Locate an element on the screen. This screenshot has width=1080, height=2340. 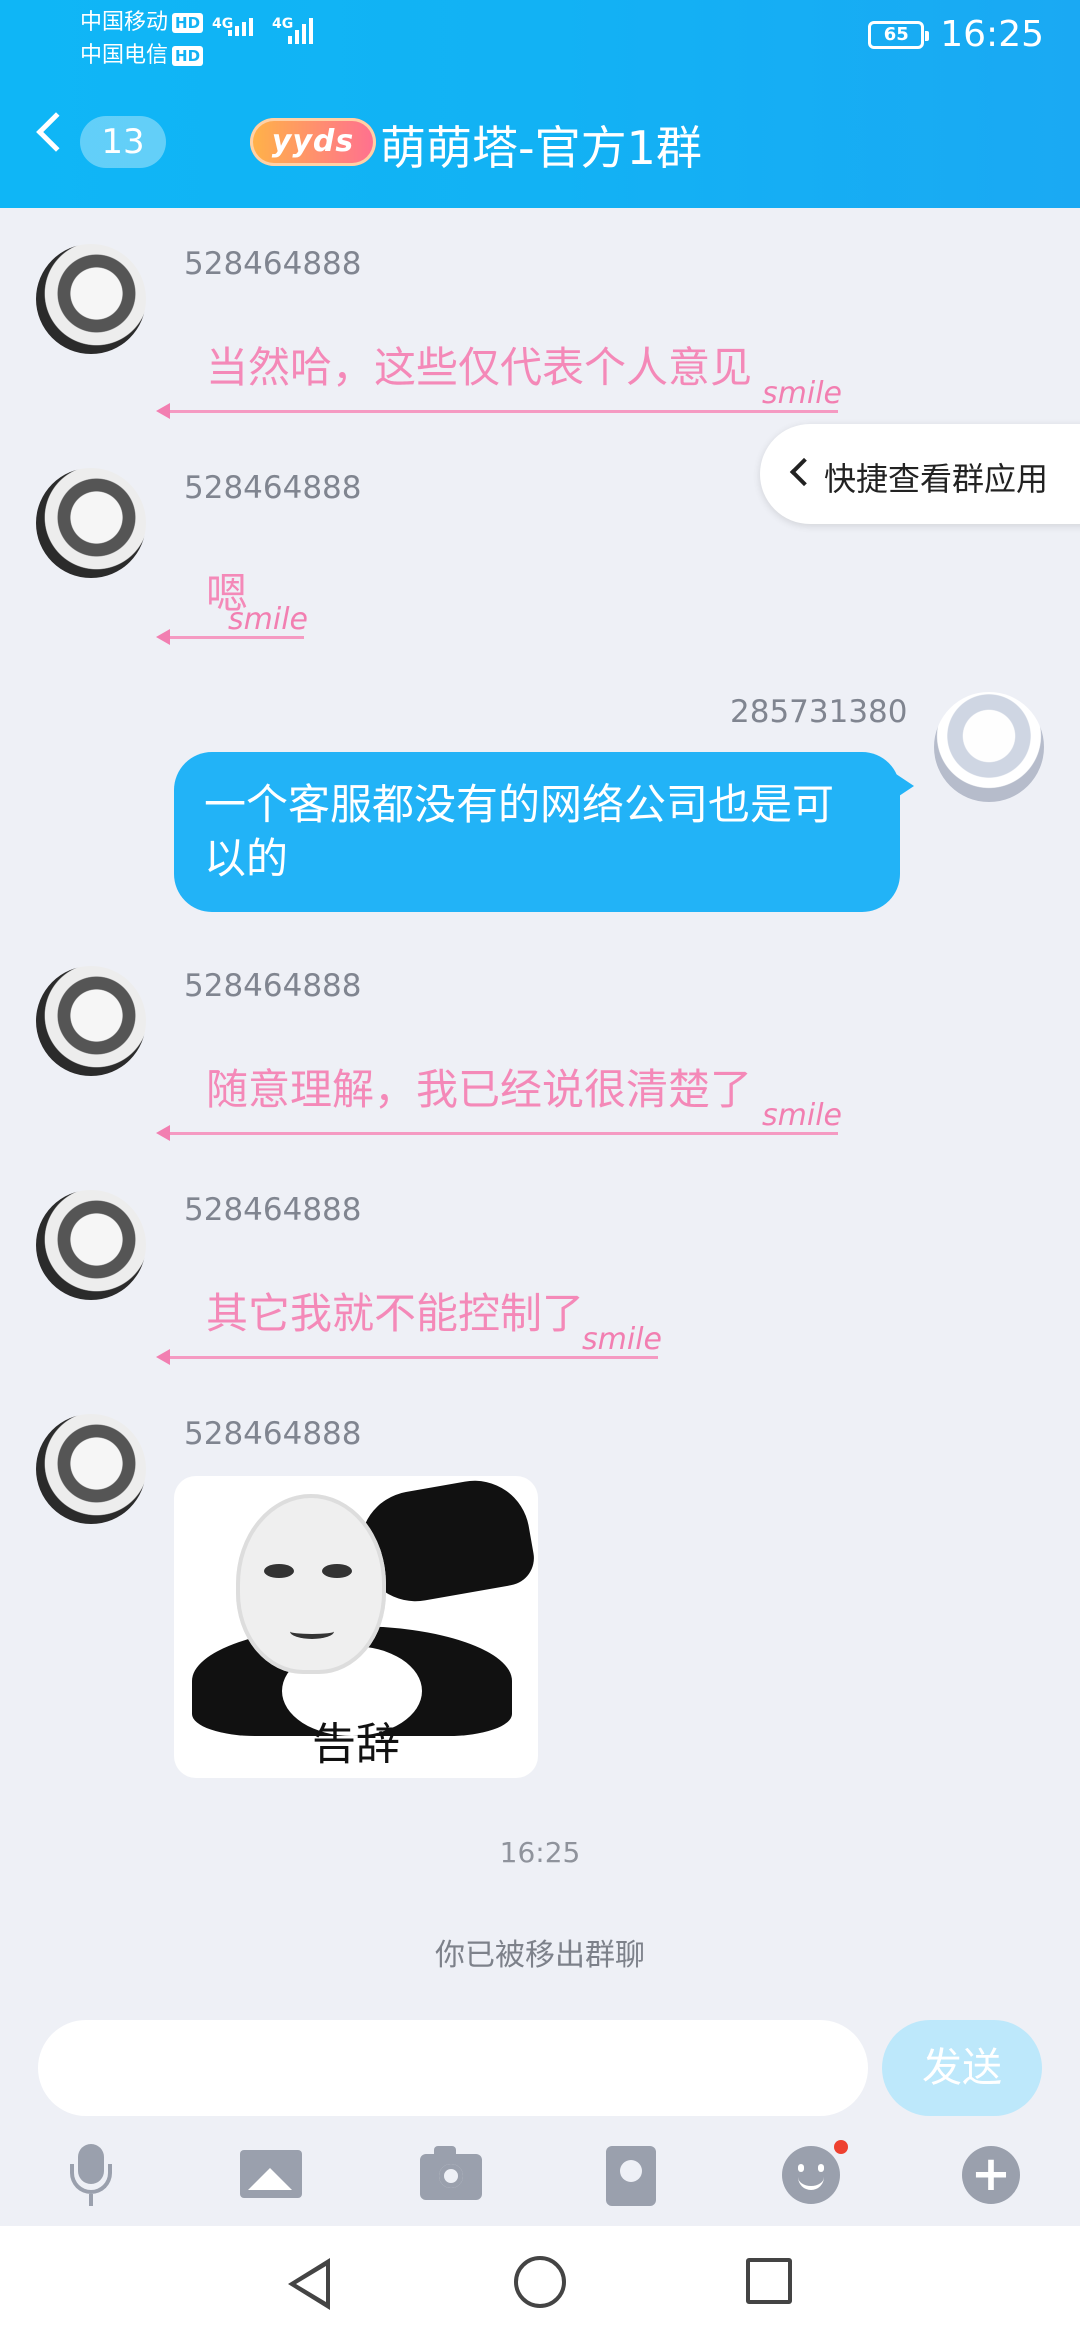
notification-dot is located at coordinates (841, 2147).